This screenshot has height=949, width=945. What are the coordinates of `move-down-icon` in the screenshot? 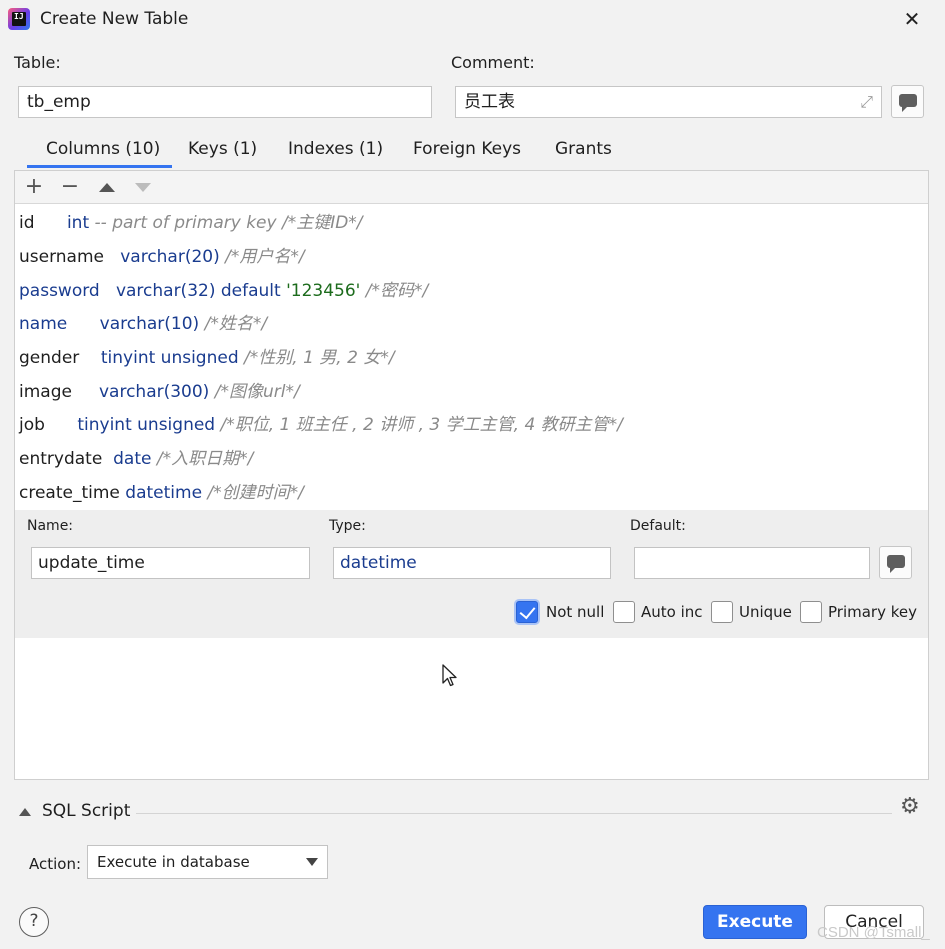 It's located at (143, 187).